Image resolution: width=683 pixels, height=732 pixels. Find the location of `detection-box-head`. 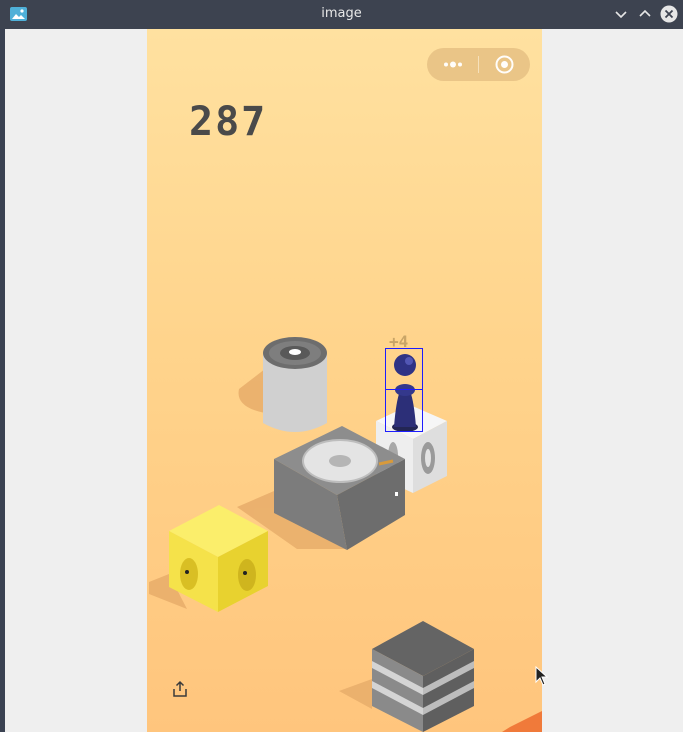

detection-box-head is located at coordinates (404, 369).